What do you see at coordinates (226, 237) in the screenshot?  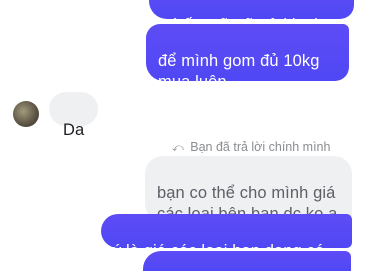 I see `message-bubble-outgoing: ý là giá các loại bạn dang có` at bounding box center [226, 237].